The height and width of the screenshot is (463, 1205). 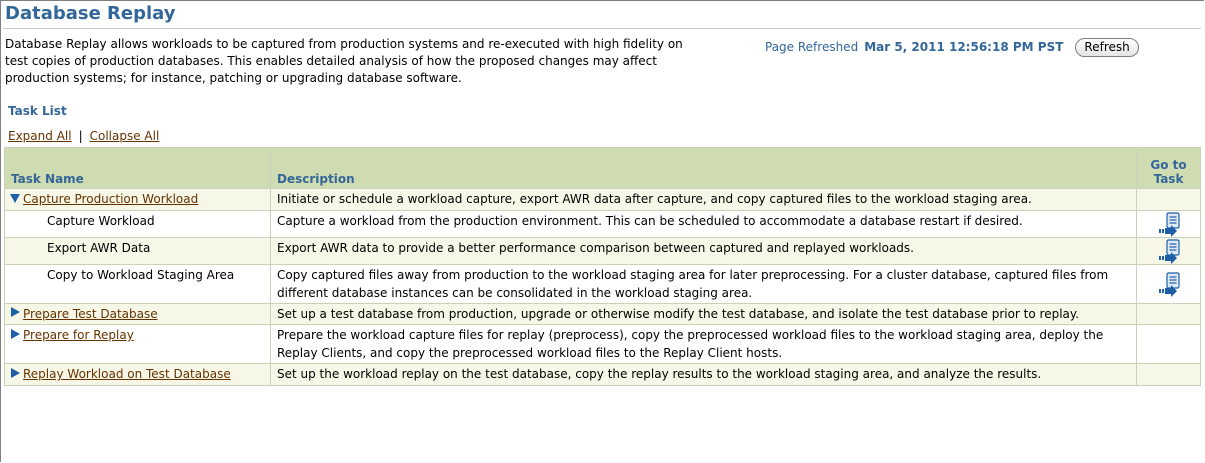 I want to click on go-to-task-column-header: Go to Task, so click(x=1168, y=168).